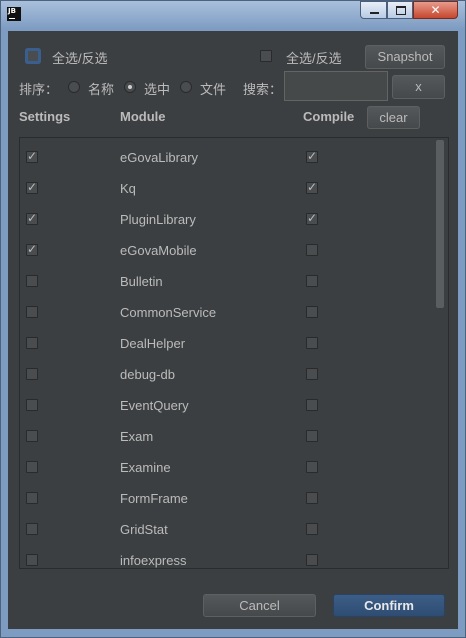  Describe the element at coordinates (213, 89) in the screenshot. I see `sort-option-file-label: 文件` at that location.